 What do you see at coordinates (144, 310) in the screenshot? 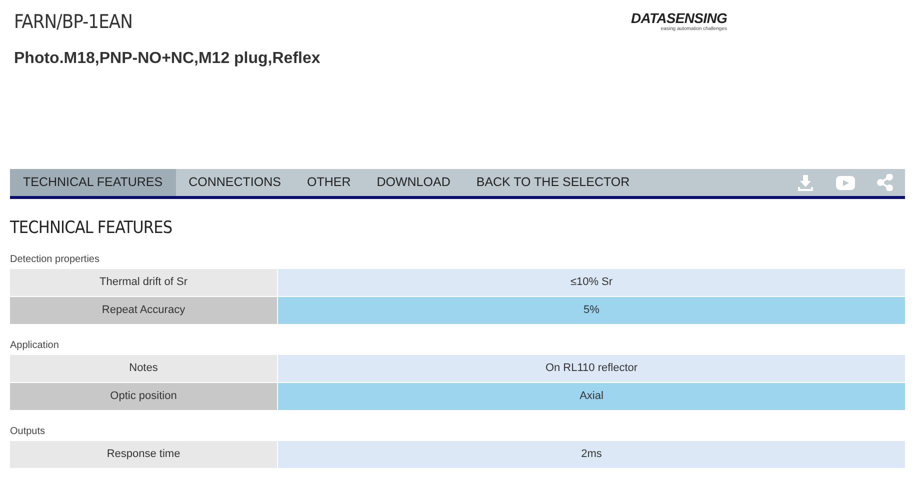
I see `property-label-cell: Repeat Accuracy` at bounding box center [144, 310].